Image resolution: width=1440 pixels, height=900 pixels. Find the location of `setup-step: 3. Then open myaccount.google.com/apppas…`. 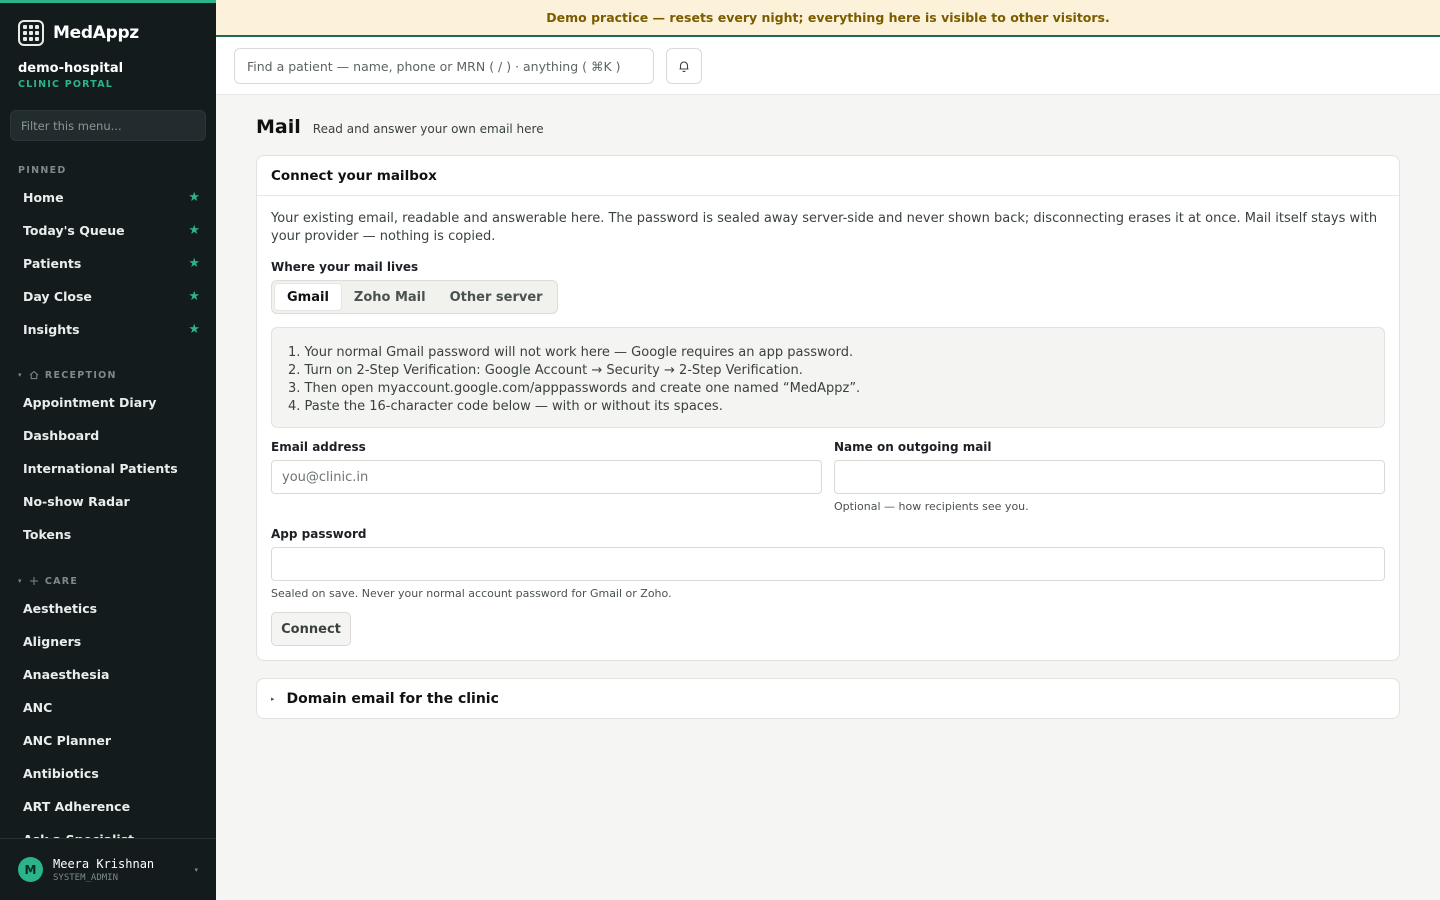

setup-step: 3. Then open myaccount.google.com/apppas… is located at coordinates (574, 388).